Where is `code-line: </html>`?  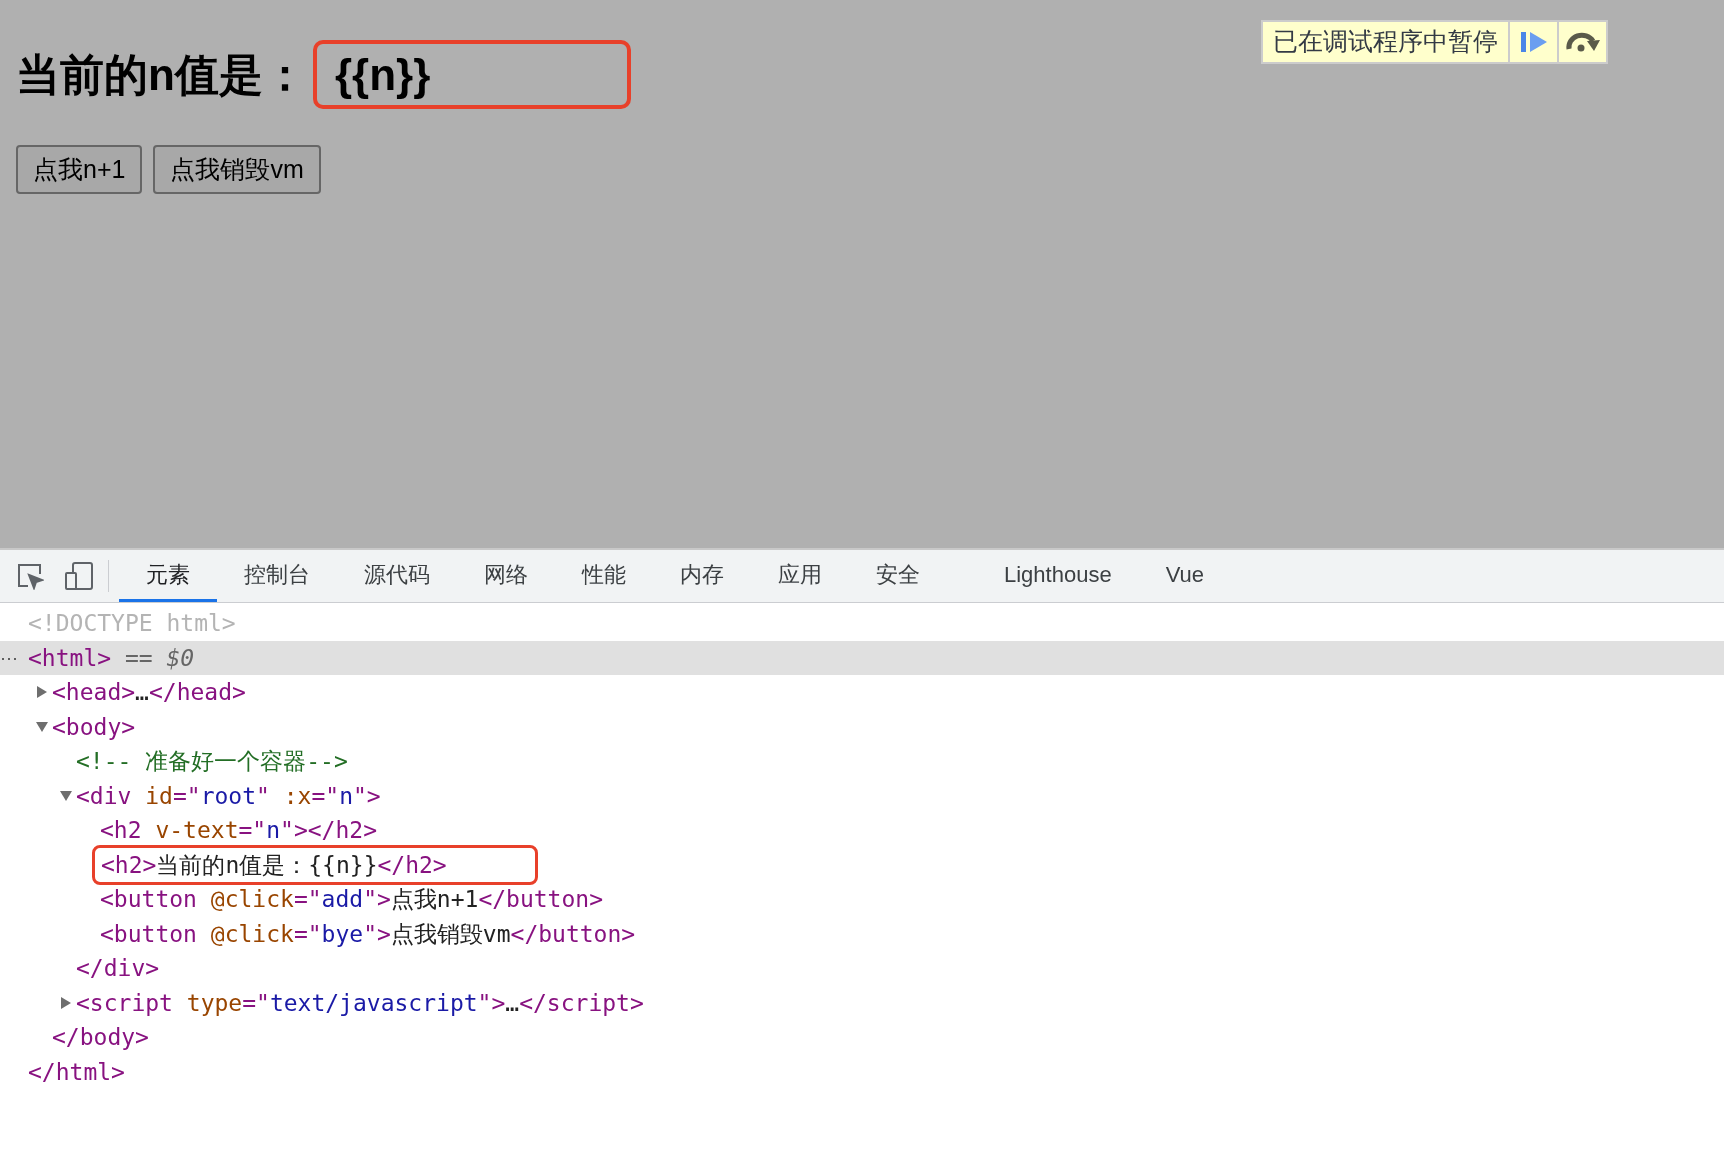 code-line: </html> is located at coordinates (76, 1071).